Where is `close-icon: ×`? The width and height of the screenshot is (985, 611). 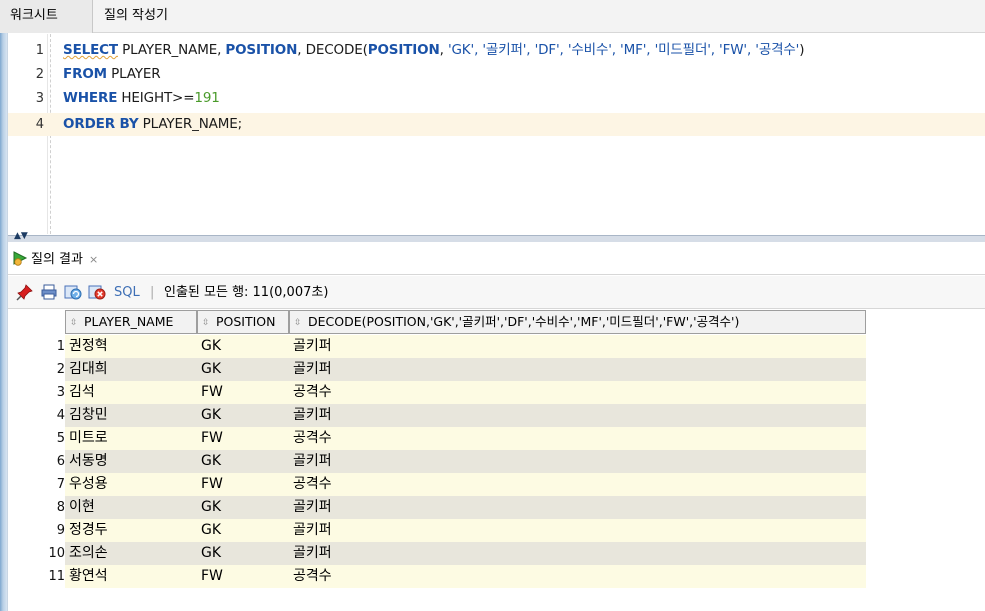
close-icon: × is located at coordinates (93, 259).